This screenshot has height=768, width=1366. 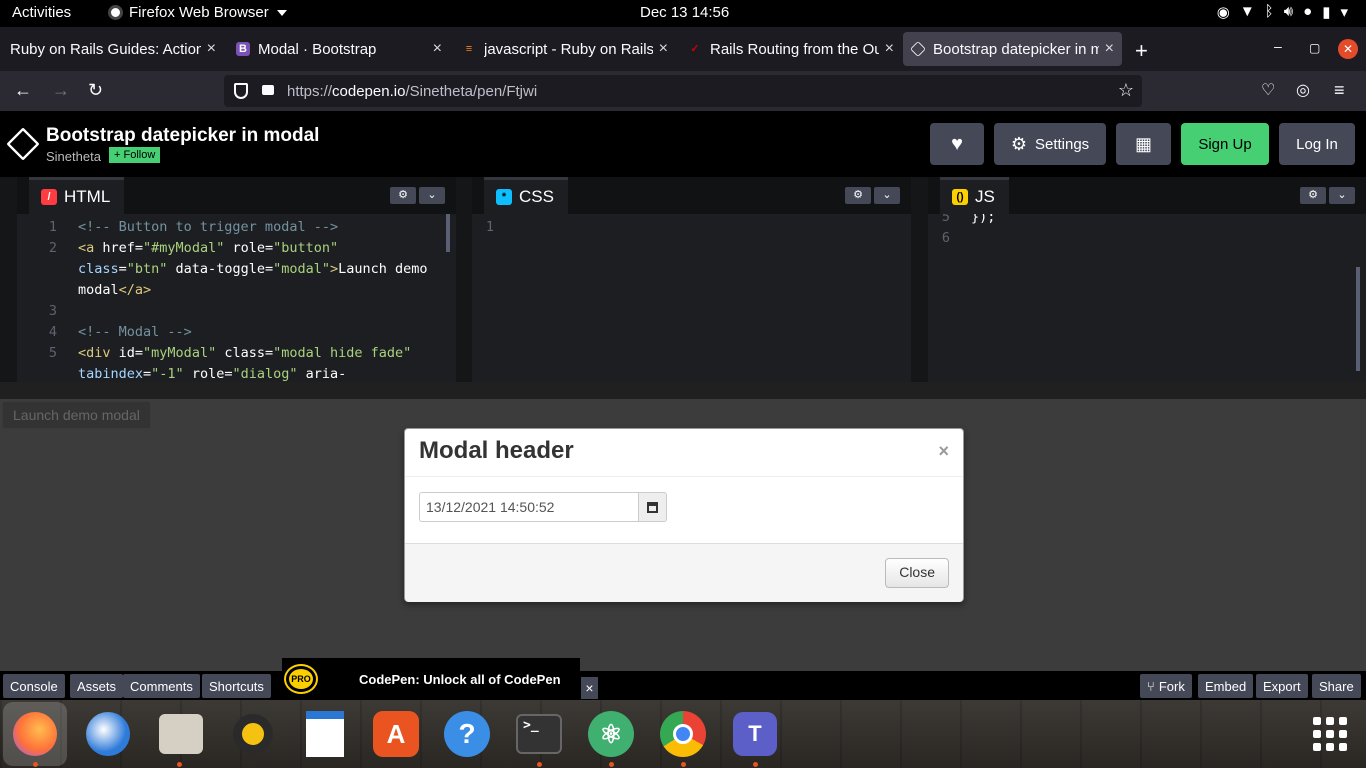 I want to click on shield-icon, so click(x=241, y=91).